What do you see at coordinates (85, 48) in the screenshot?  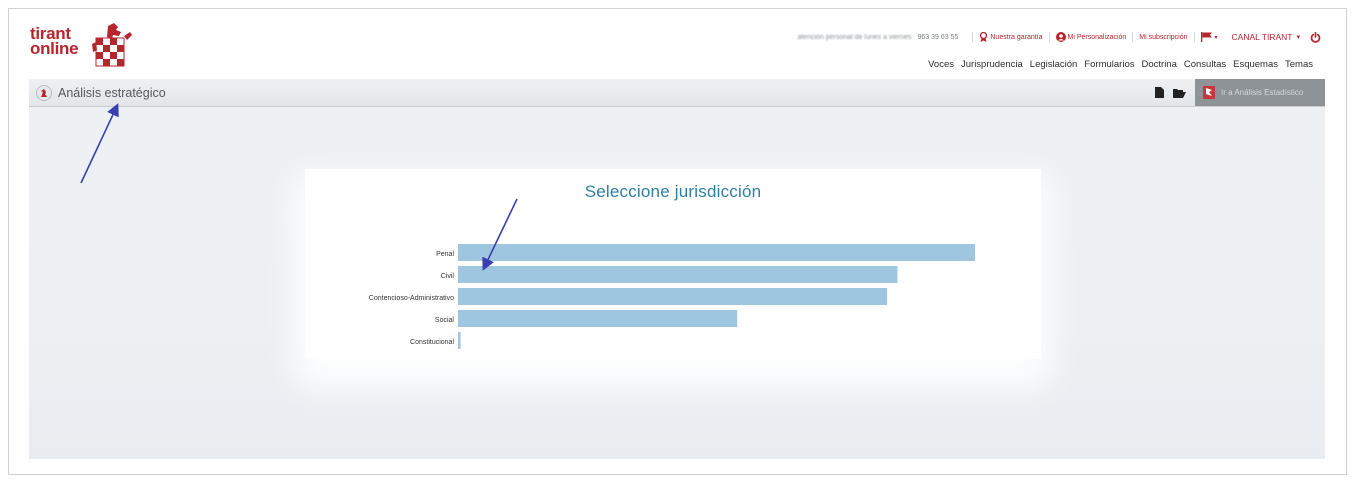 I see `tirant-online-logo: tirant online` at bounding box center [85, 48].